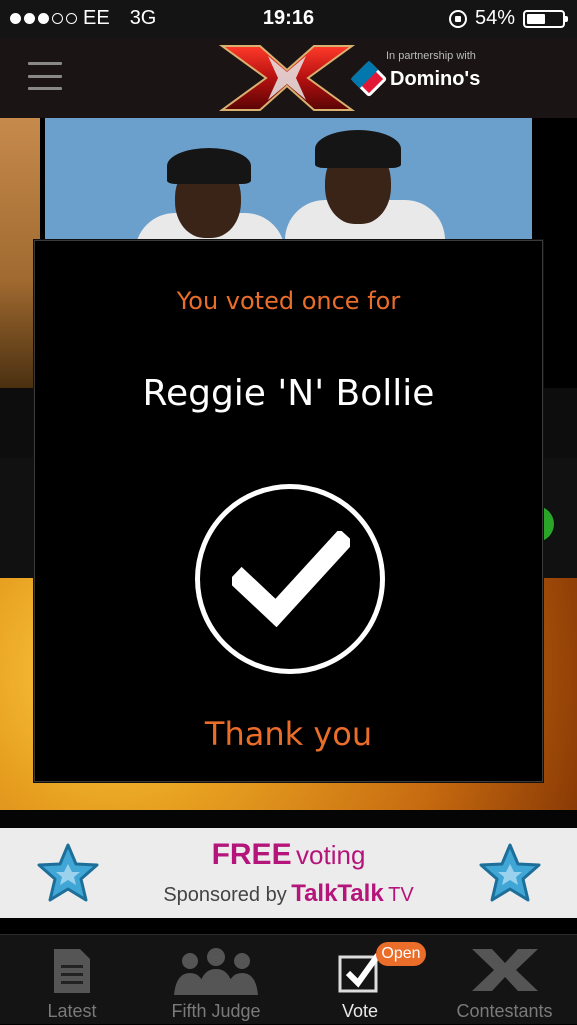 This screenshot has width=577, height=1025. I want to click on sponsor-name: TalkTalk, so click(337, 893).